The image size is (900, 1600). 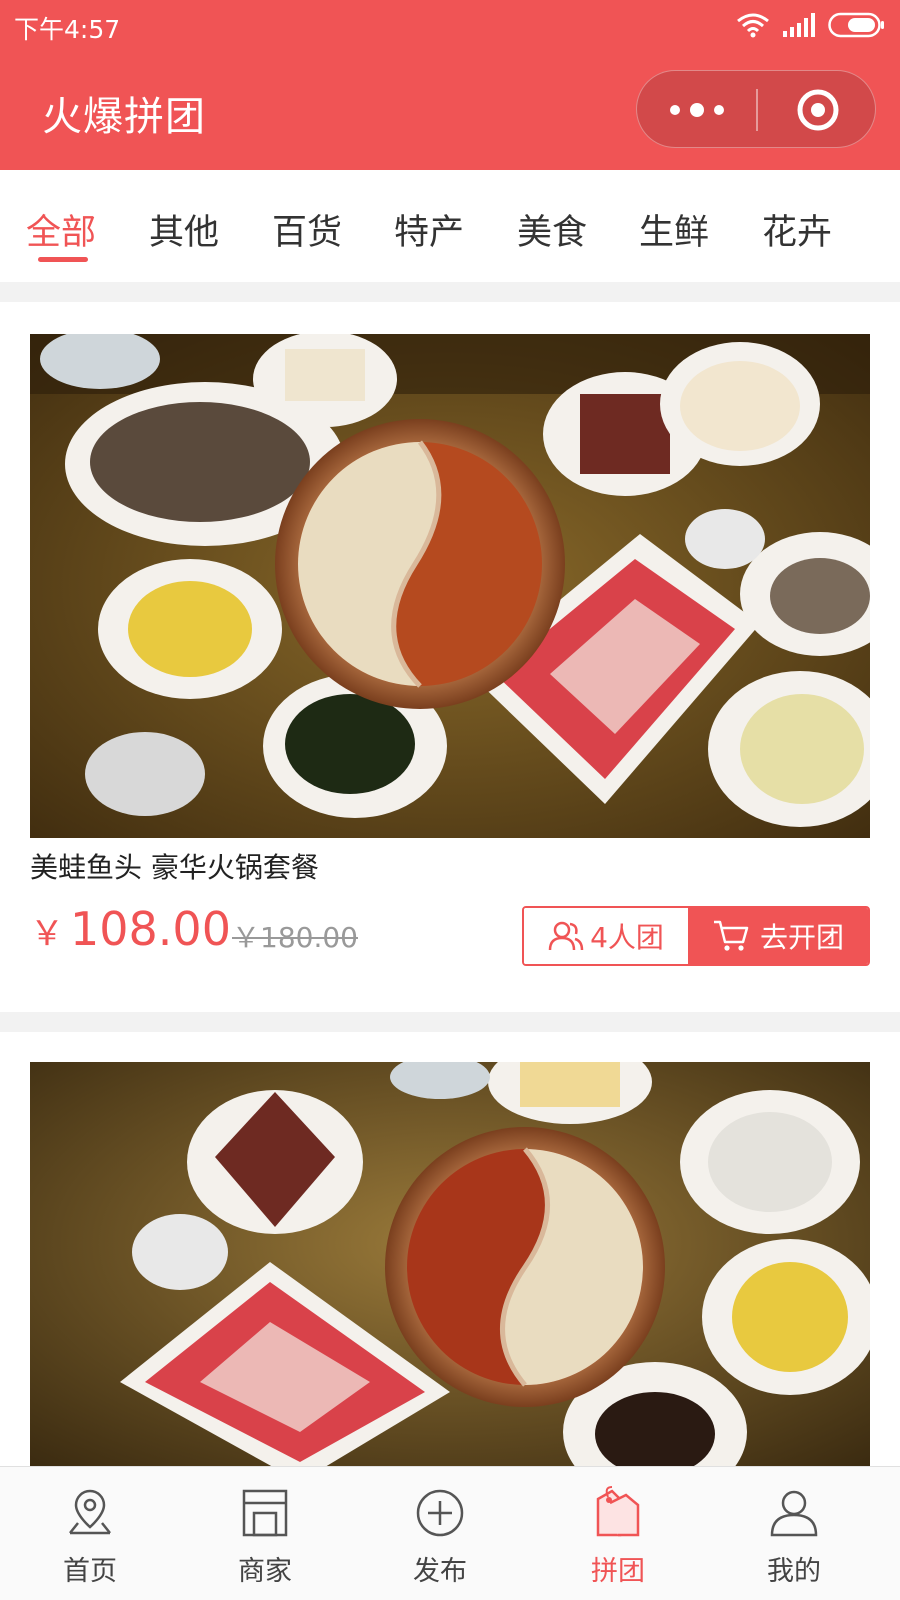 What do you see at coordinates (124, 117) in the screenshot?
I see `page-title: 火爆拼团` at bounding box center [124, 117].